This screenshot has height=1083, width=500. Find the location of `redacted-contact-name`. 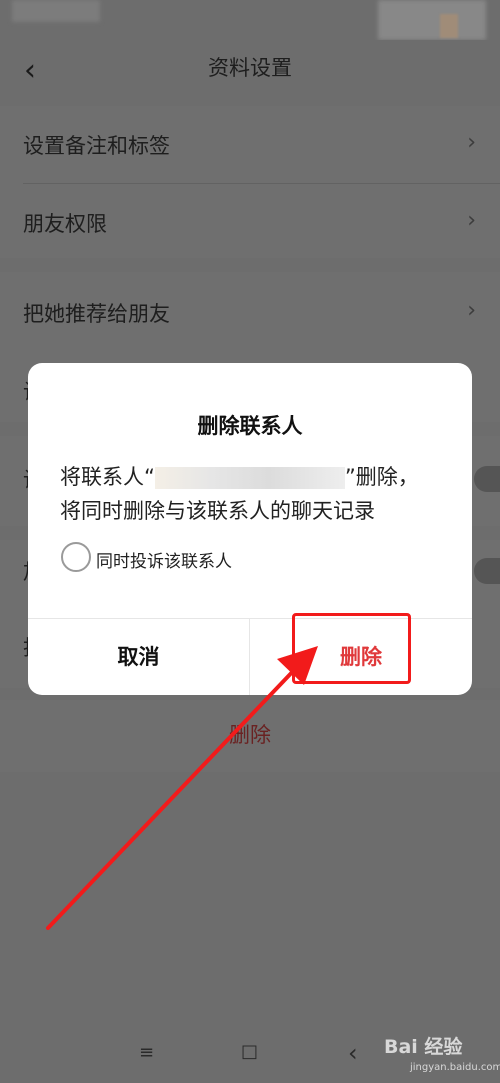

redacted-contact-name is located at coordinates (249, 478).